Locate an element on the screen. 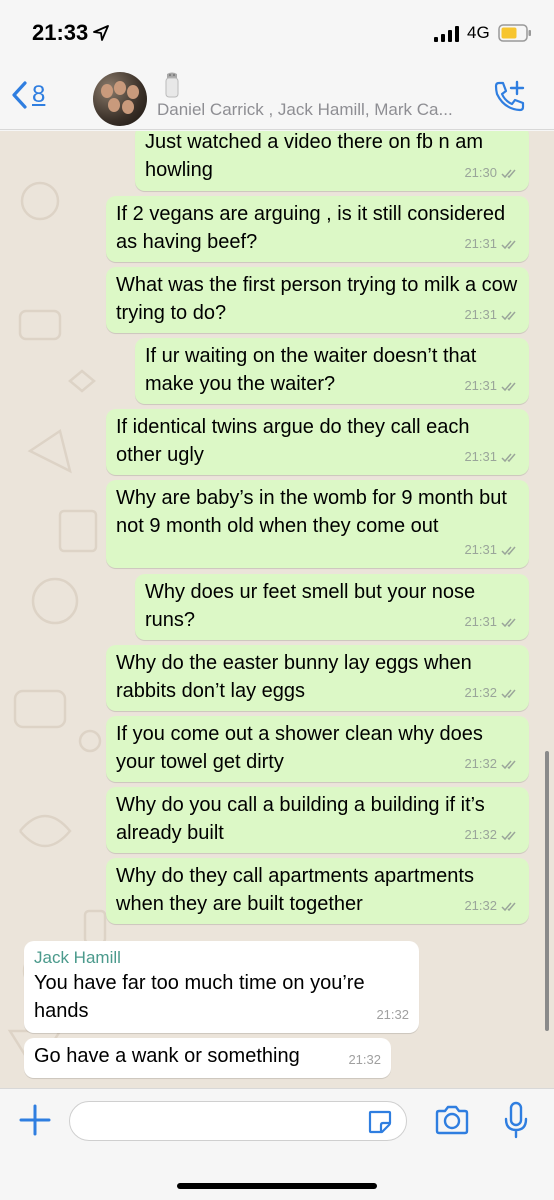 This screenshot has height=1200, width=554. message-bubble-incoming: Go have a wank or something 21:32 is located at coordinates (207, 1058).